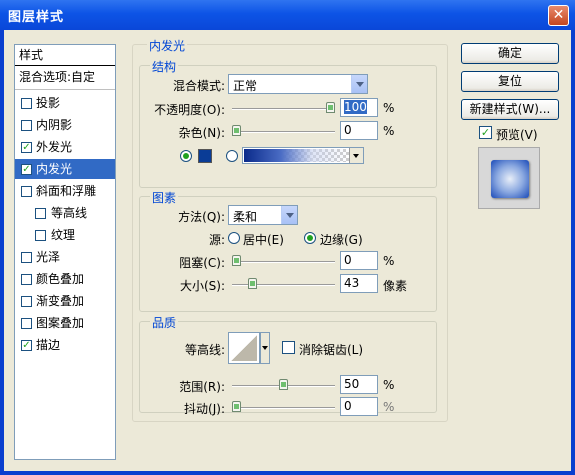  I want to click on gradient-radio, so click(232, 156).